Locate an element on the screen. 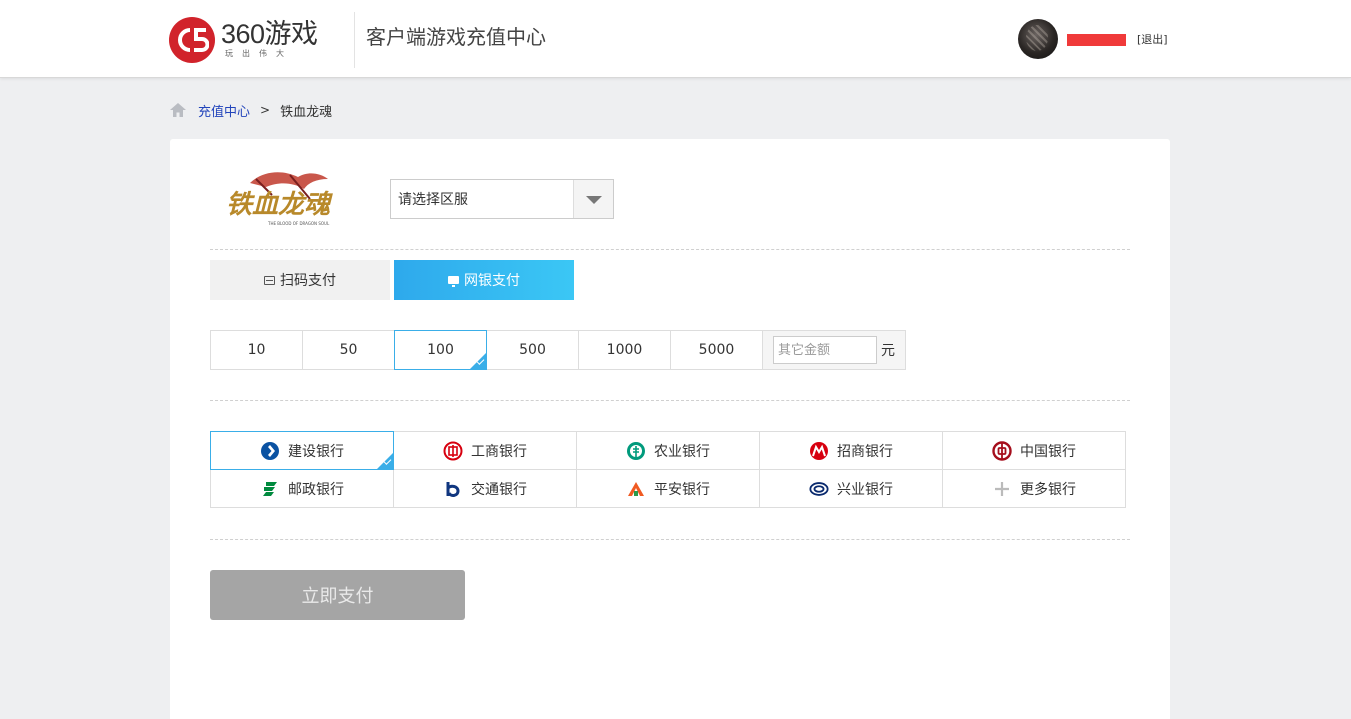  tab-online-bank-pay-label: 网银支付 is located at coordinates (492, 281).